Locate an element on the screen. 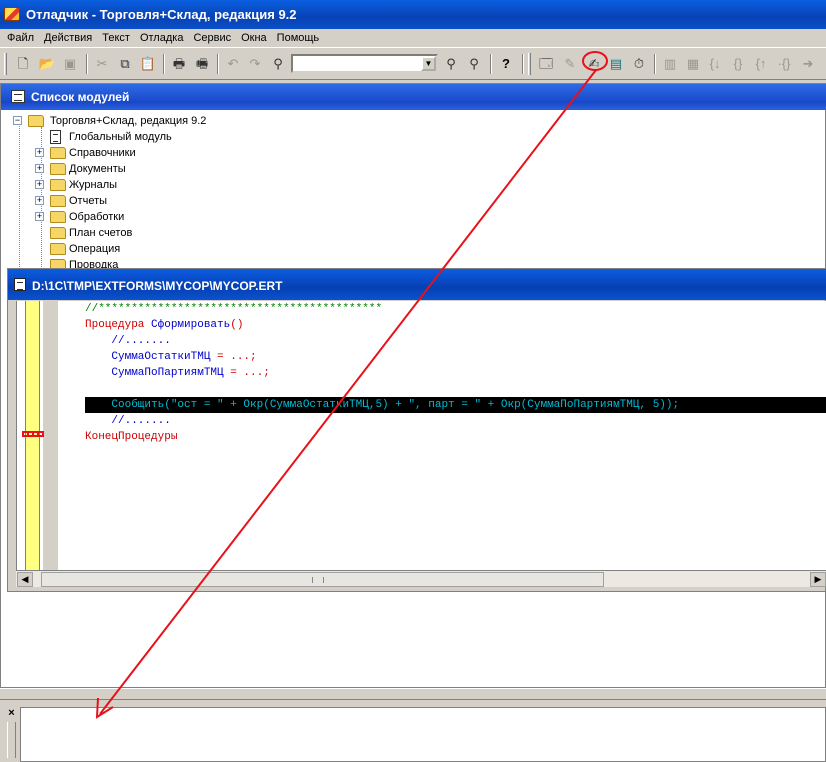 This screenshot has width=826, height=762. tree-item-label: Глобальный модуль is located at coordinates (120, 137).